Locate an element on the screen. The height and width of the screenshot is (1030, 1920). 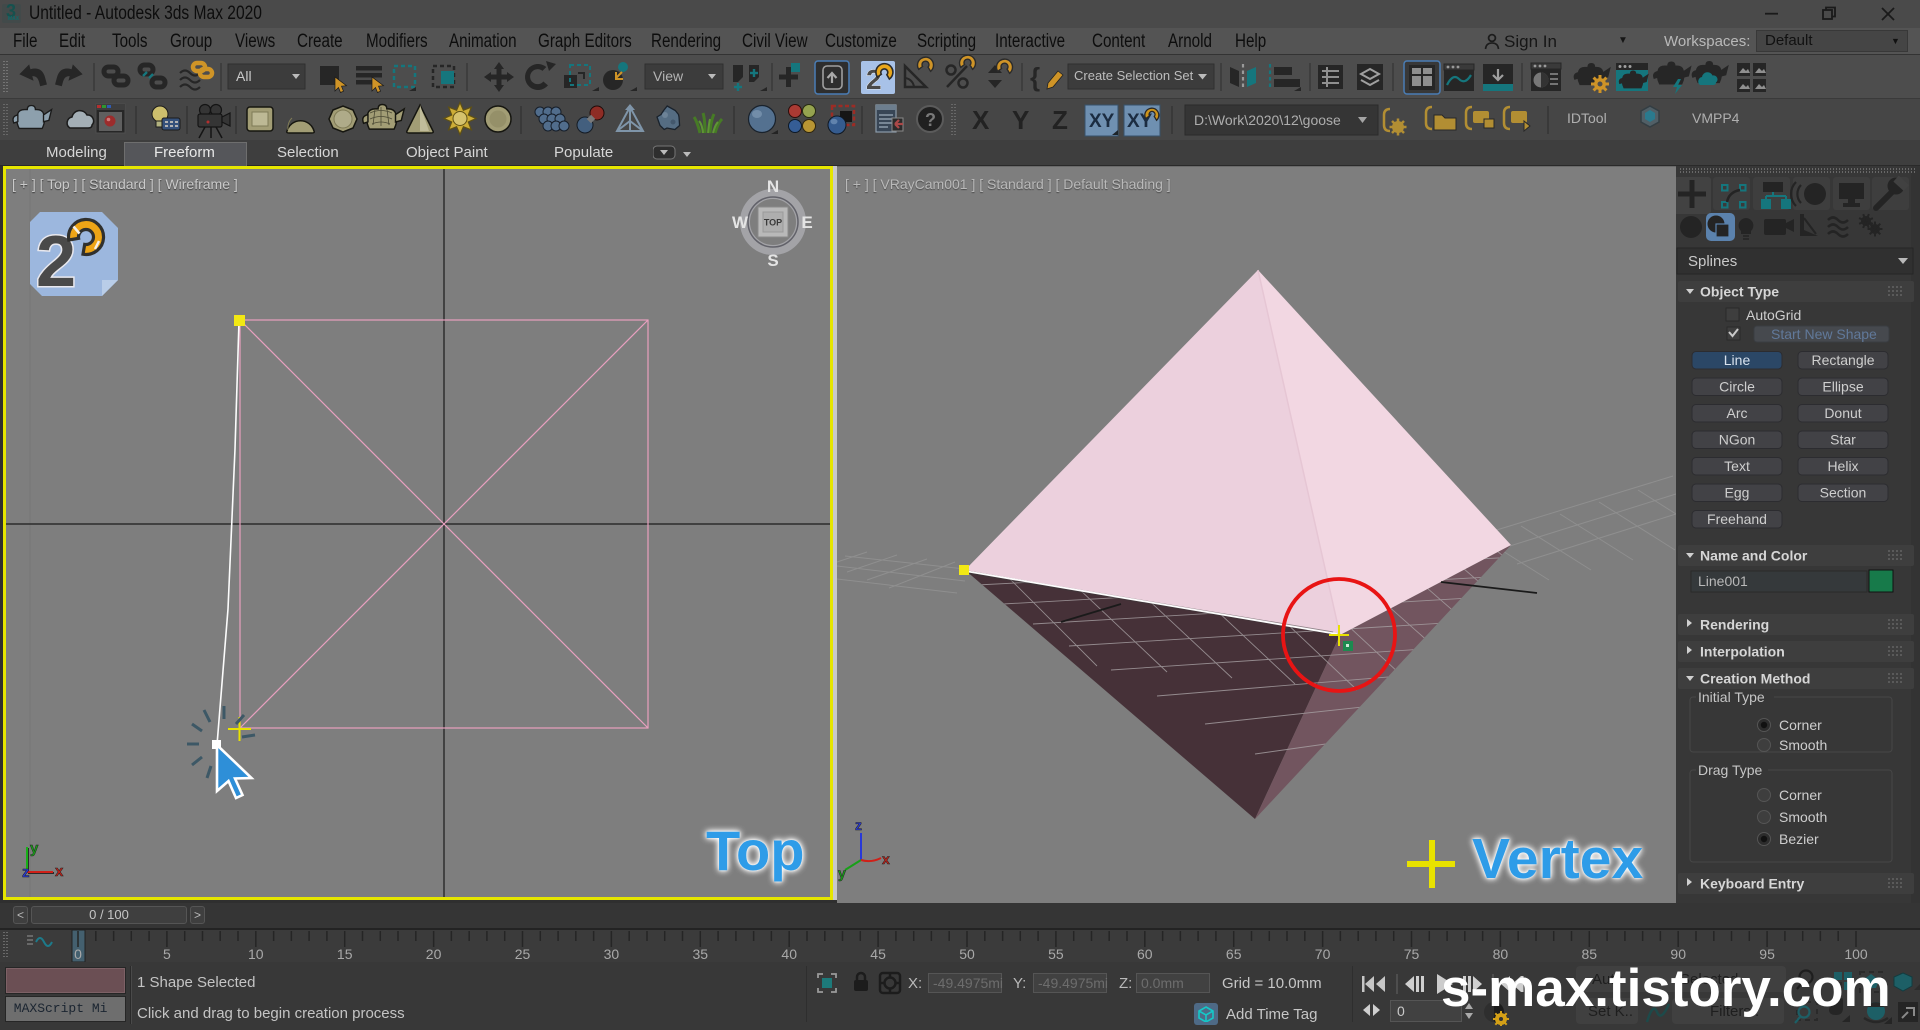
svg-text: Ellipse is located at coordinates (1842, 387).